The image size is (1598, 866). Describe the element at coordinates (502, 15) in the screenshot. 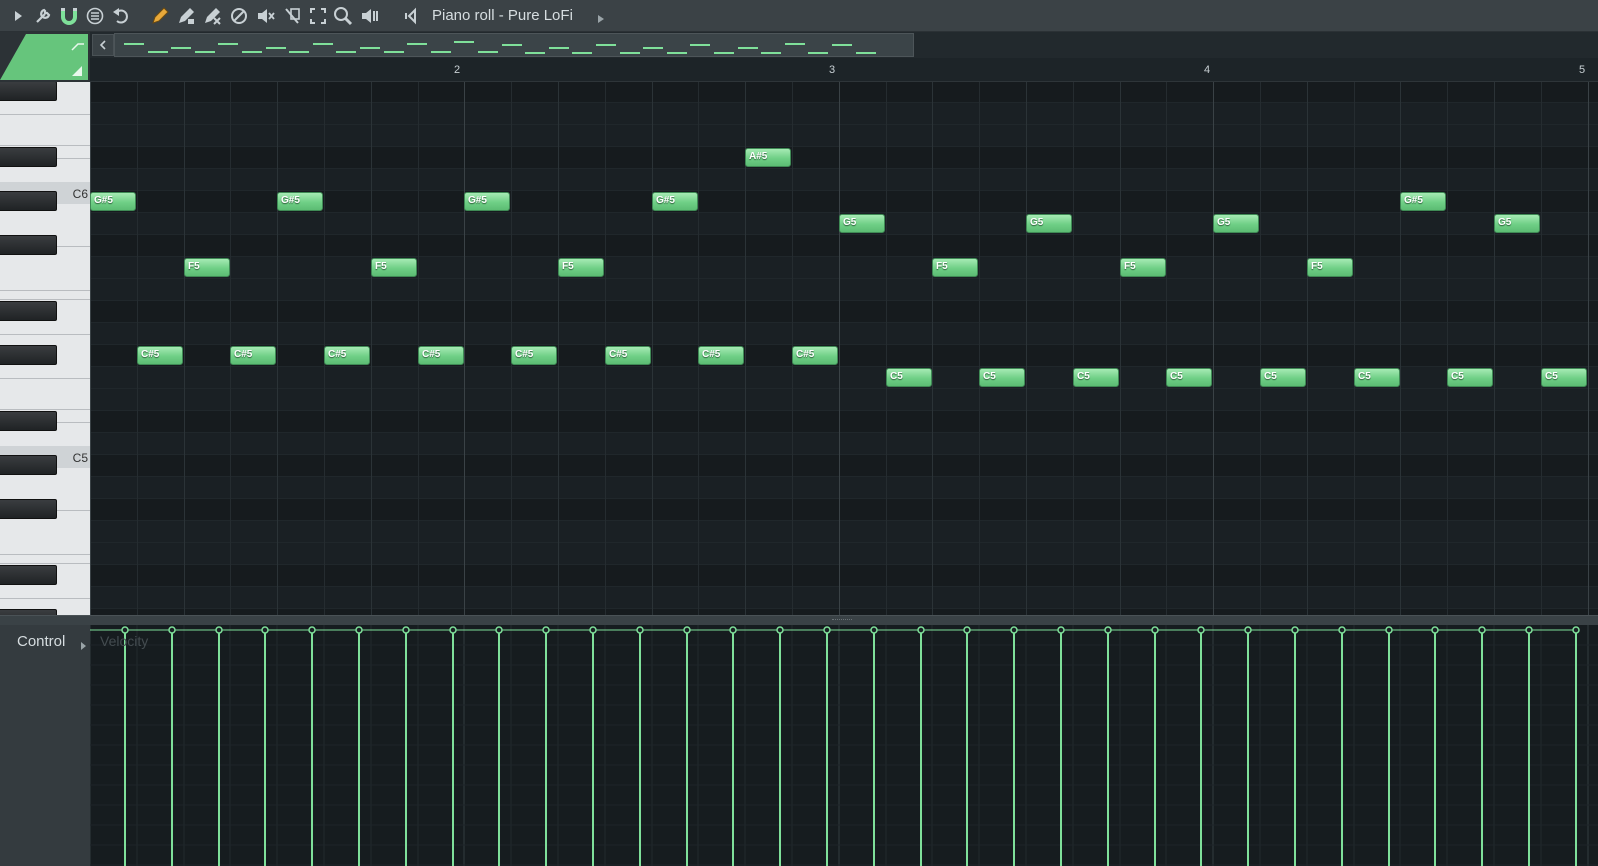

I see `window-title: Piano roll - Pure LoFi` at that location.